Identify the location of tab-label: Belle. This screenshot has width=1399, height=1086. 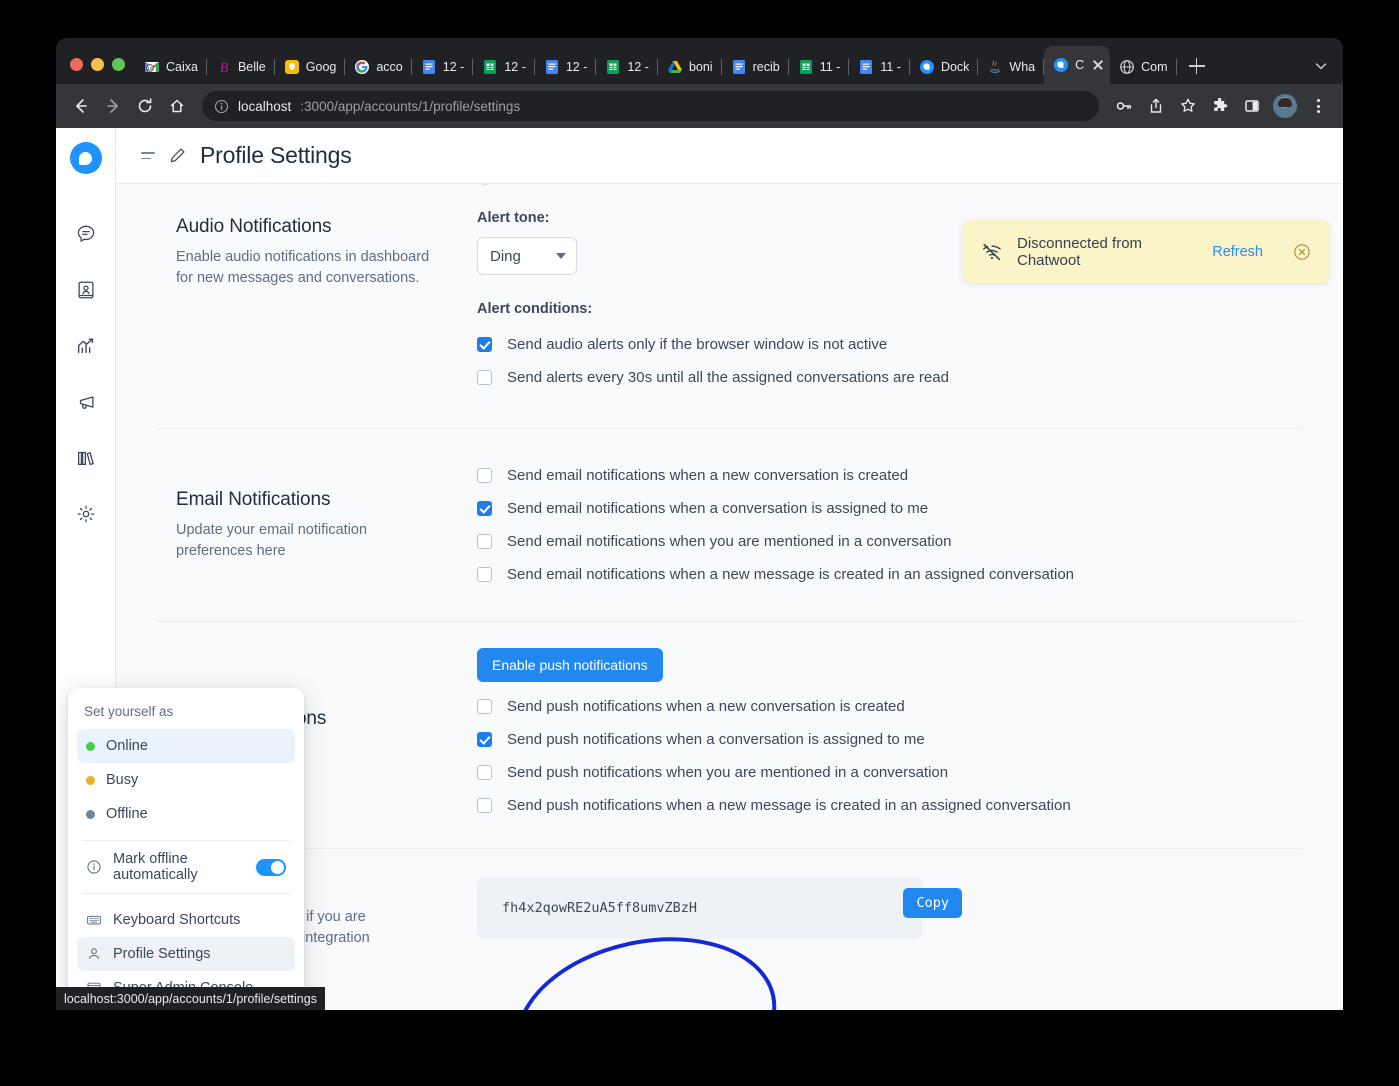
(251, 67).